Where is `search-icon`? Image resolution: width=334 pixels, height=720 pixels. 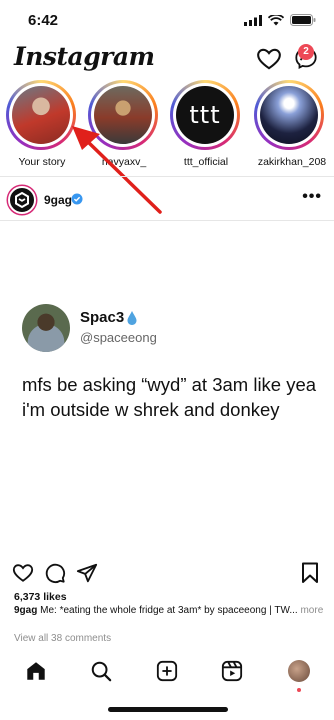
search-icon is located at coordinates (101, 671).